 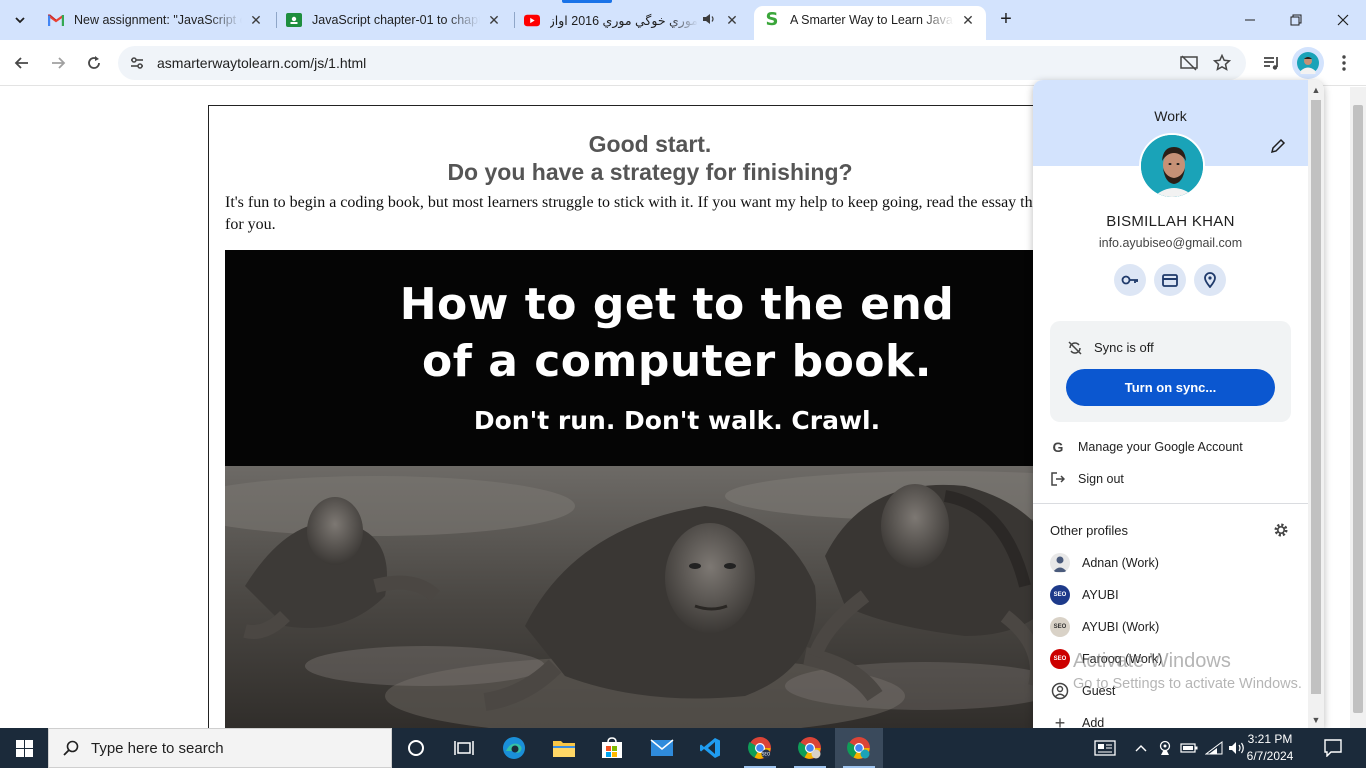 I want to click on news-icon, so click(x=1105, y=748).